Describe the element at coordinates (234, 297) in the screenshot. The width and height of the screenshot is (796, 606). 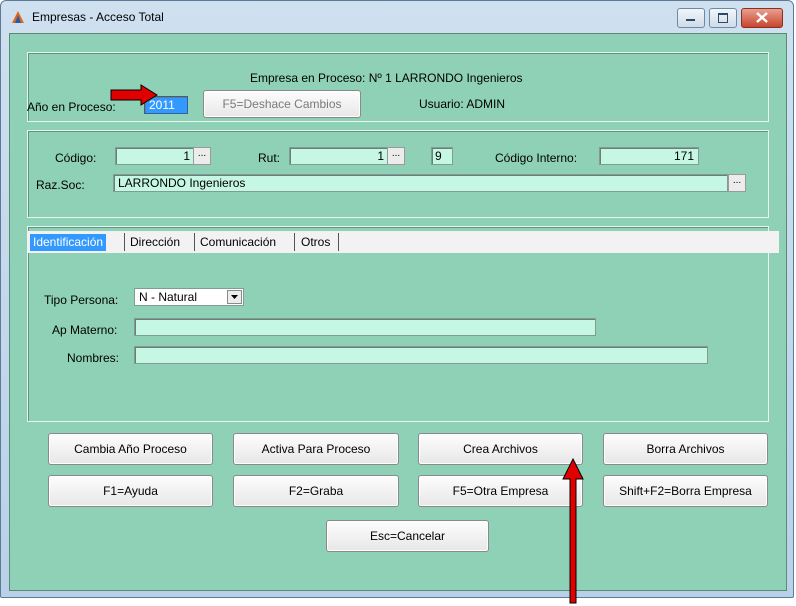
I see `chevron-down-icon` at that location.